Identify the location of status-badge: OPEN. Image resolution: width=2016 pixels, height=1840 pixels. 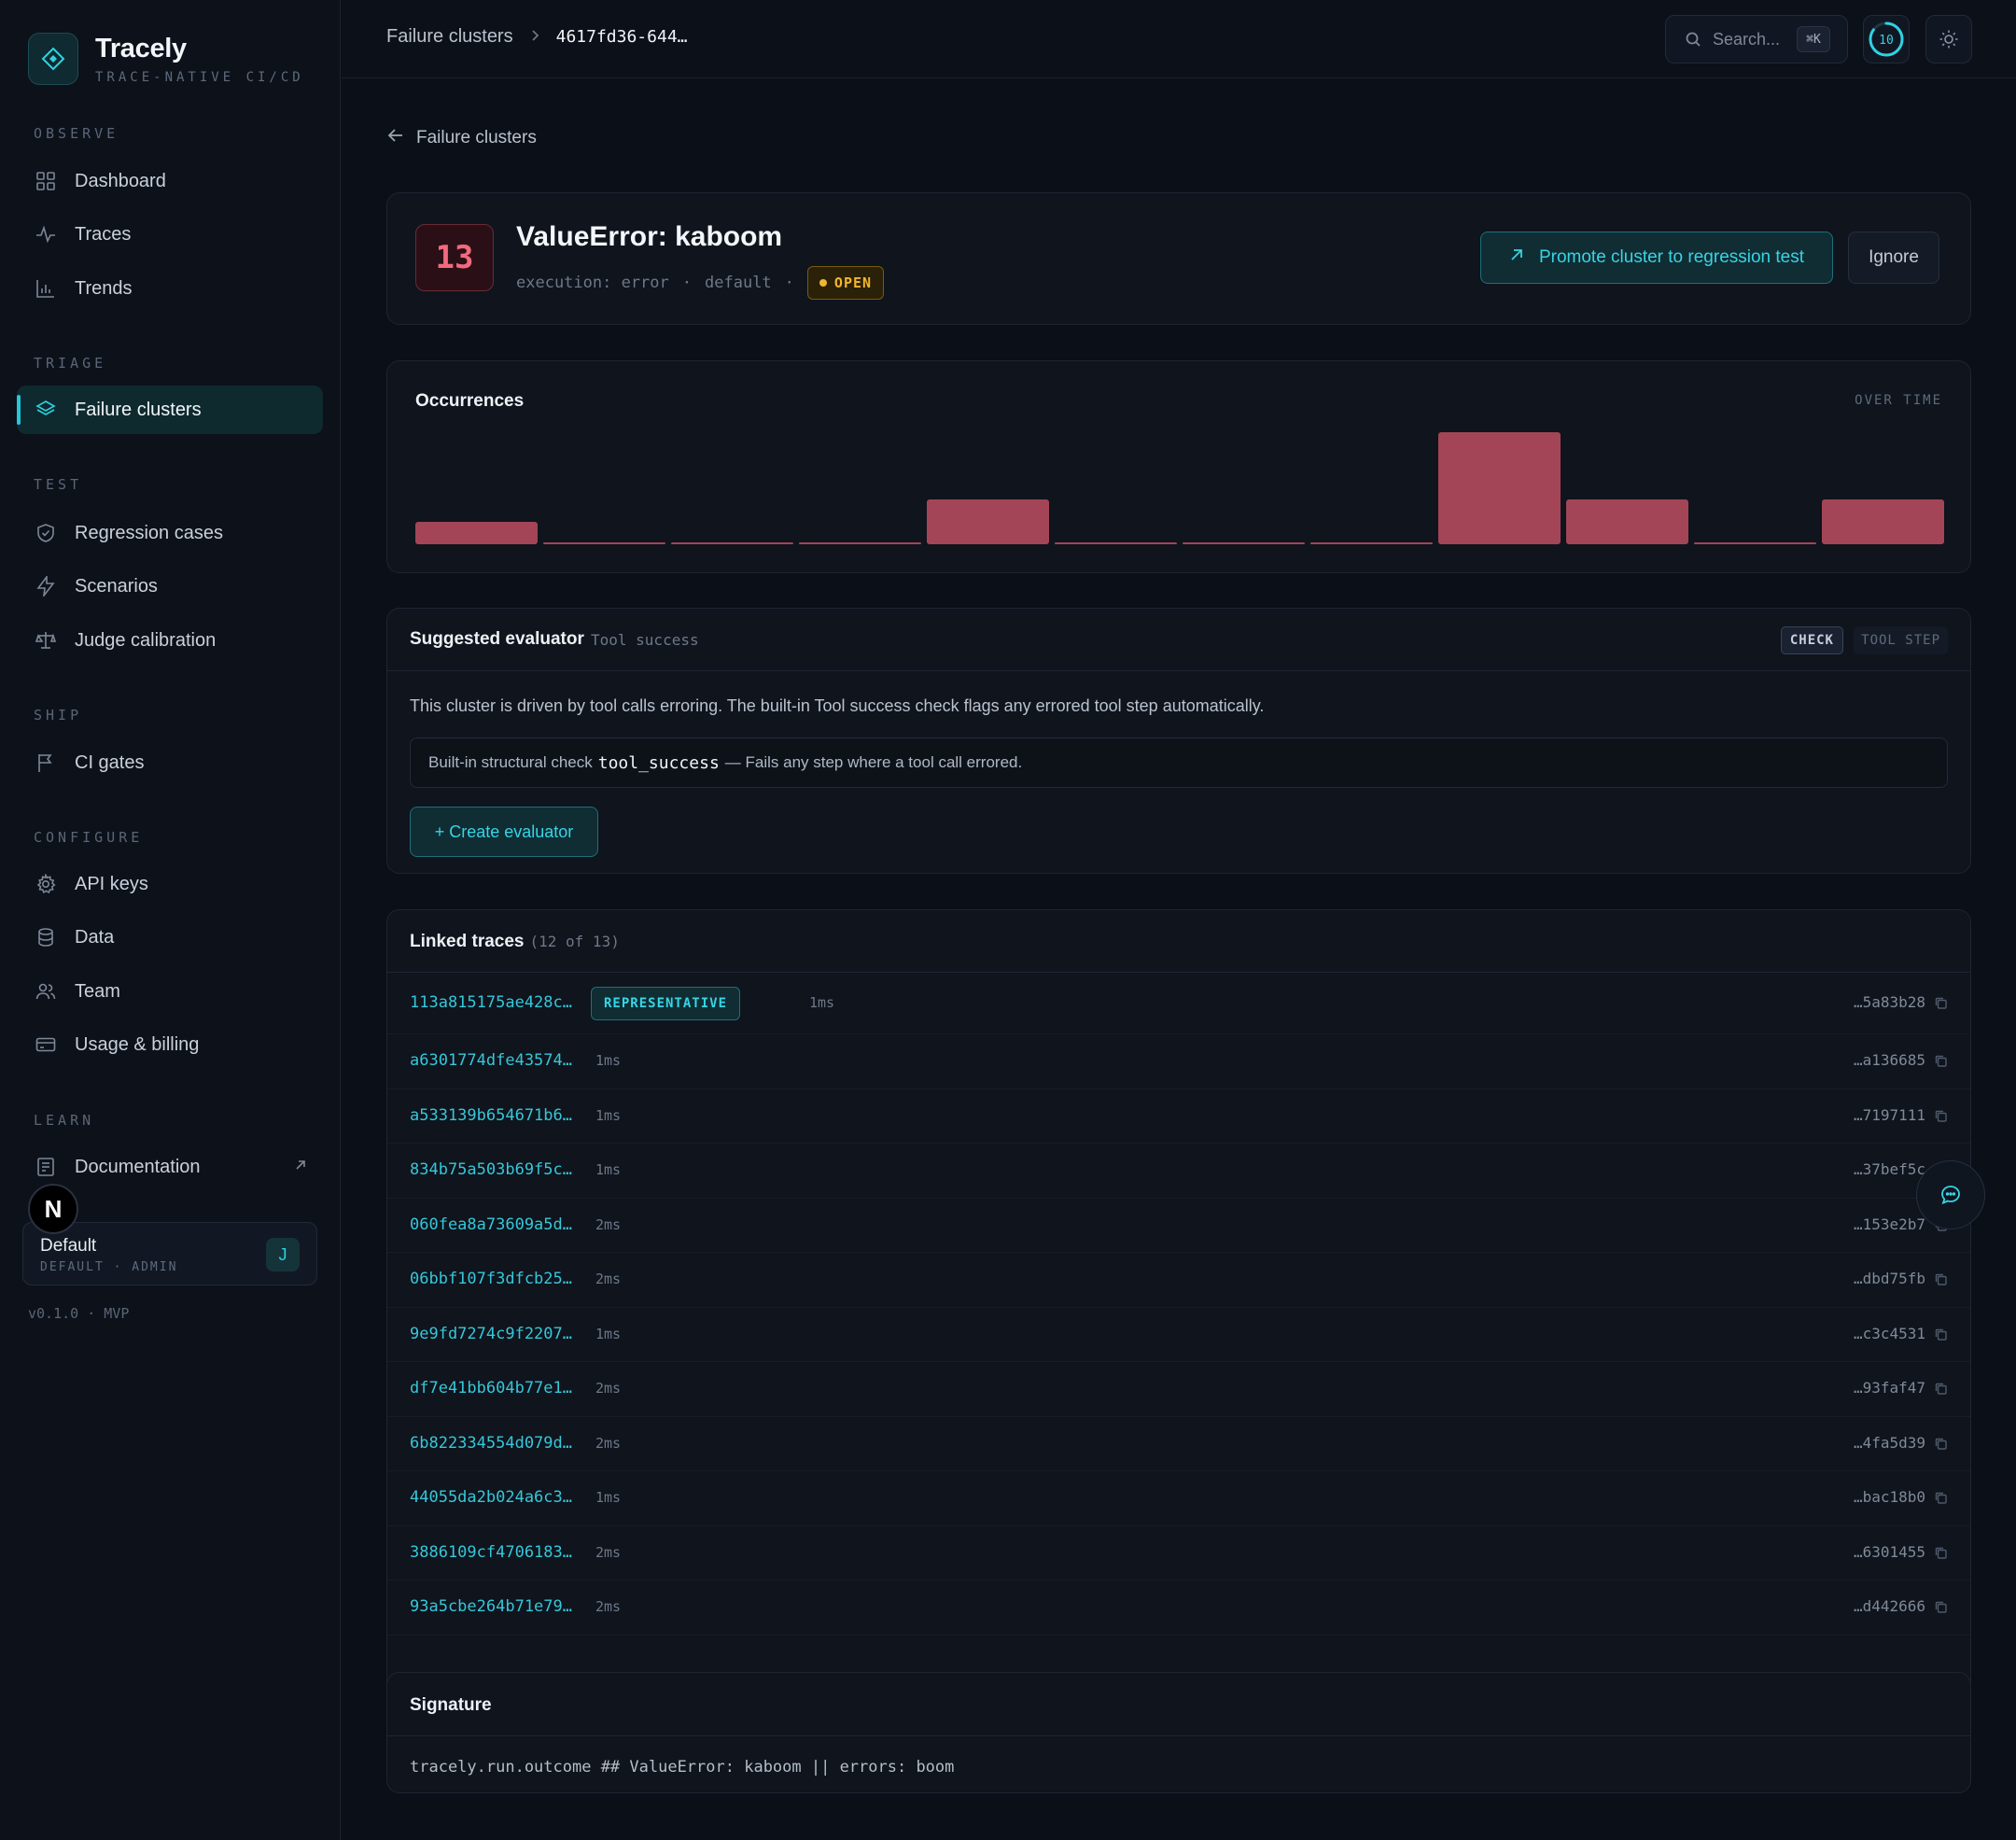
(845, 283).